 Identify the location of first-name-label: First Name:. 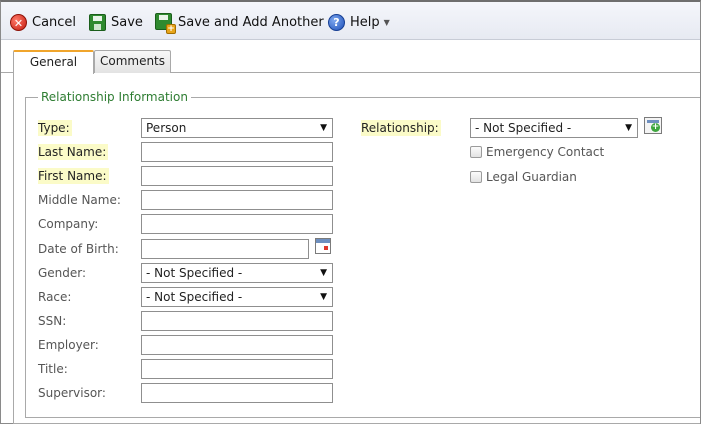
(73, 176).